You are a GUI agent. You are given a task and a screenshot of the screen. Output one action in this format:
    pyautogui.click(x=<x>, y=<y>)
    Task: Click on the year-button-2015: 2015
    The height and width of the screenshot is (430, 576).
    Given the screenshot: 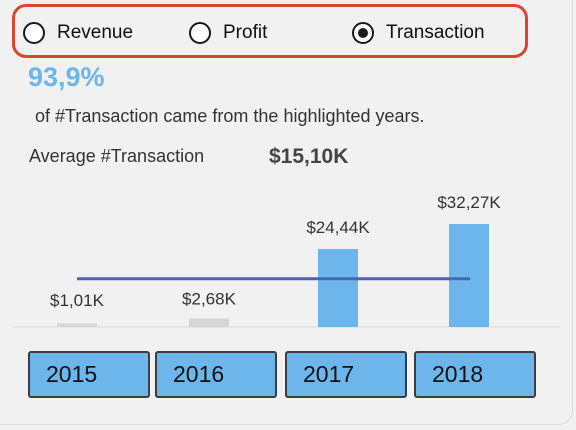 What is the action you would take?
    pyautogui.click(x=89, y=374)
    